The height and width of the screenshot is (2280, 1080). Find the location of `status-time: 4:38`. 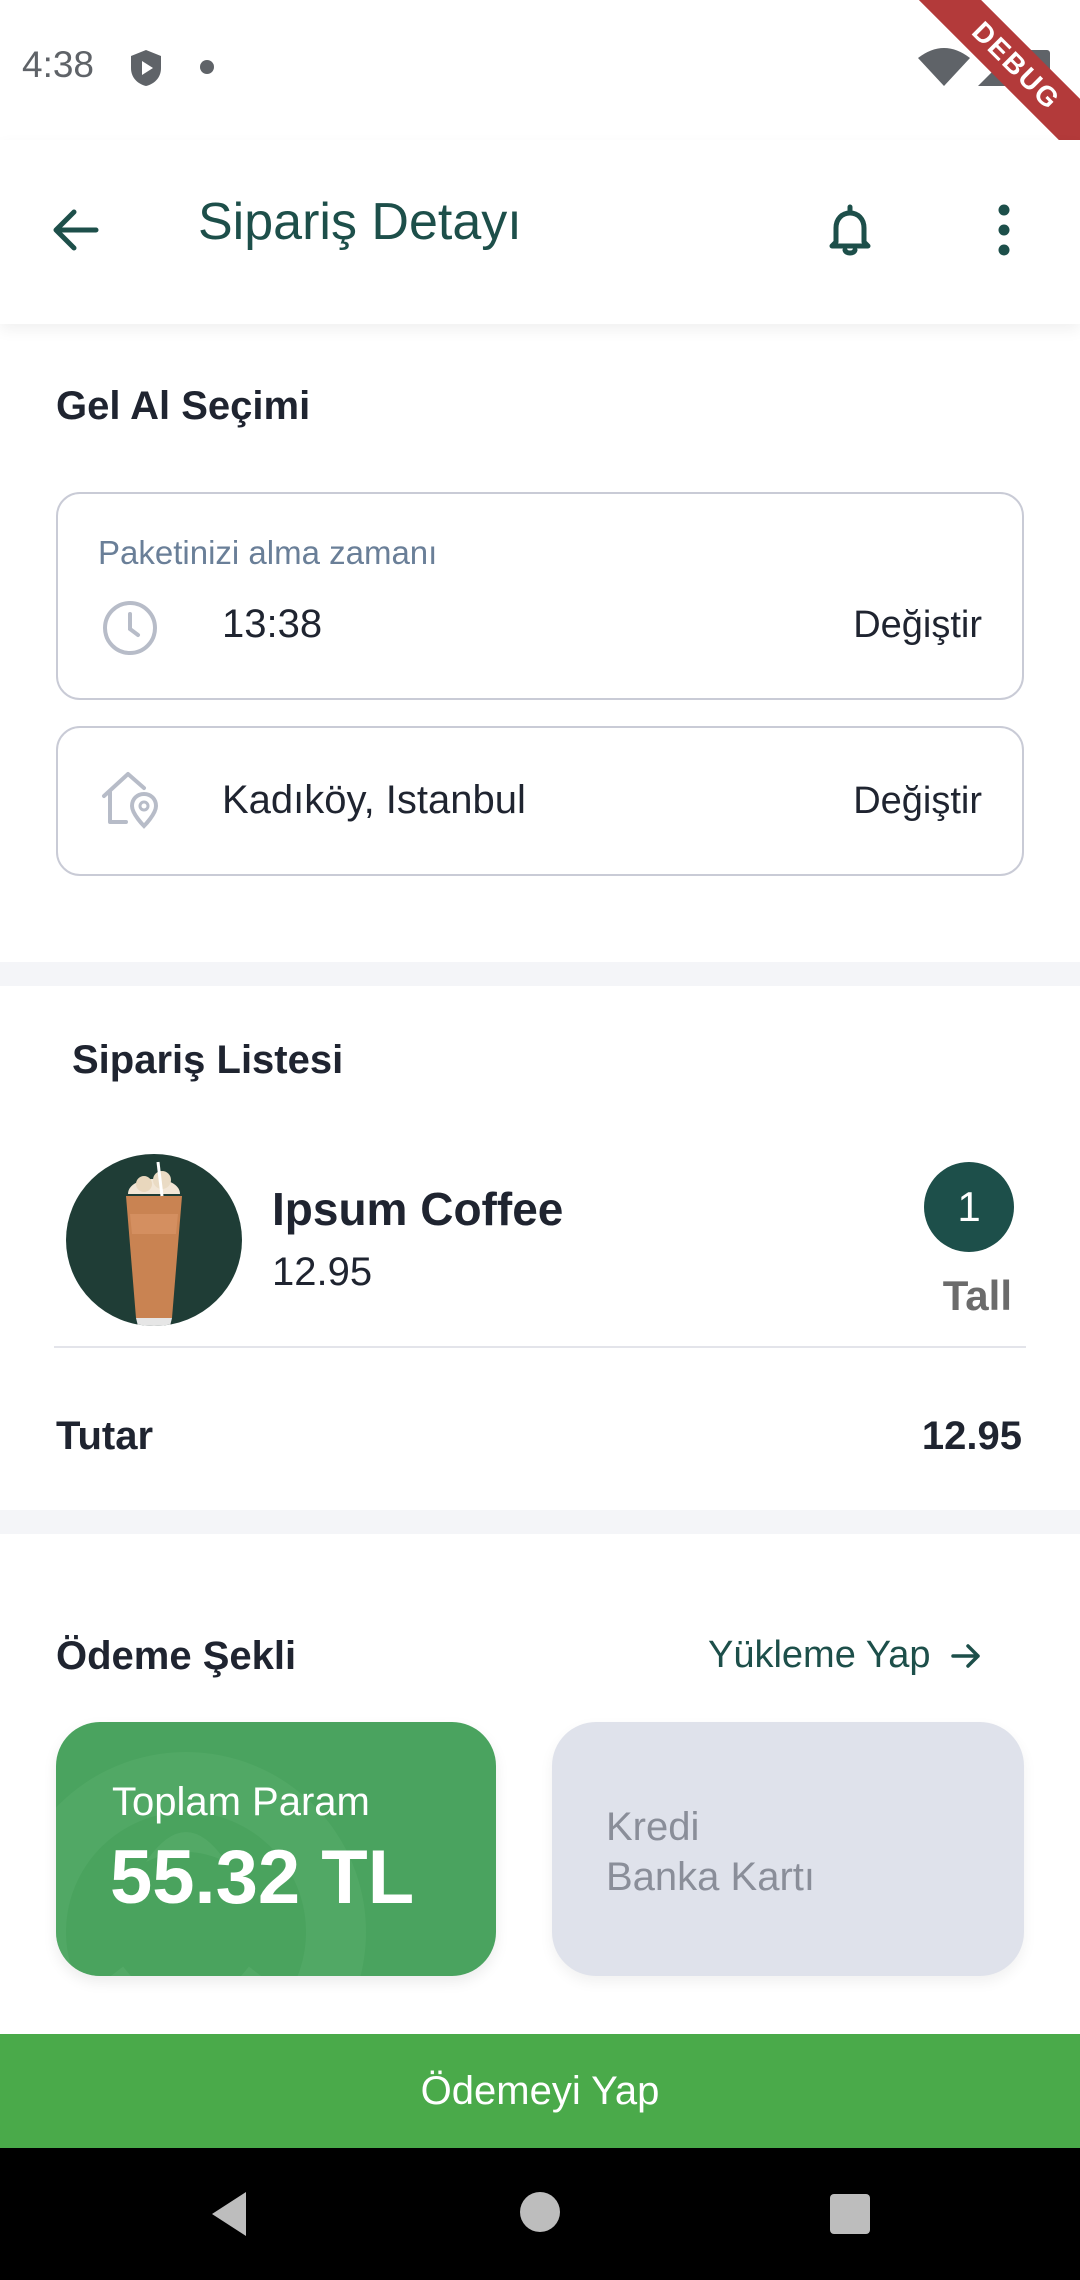

status-time: 4:38 is located at coordinates (58, 64).